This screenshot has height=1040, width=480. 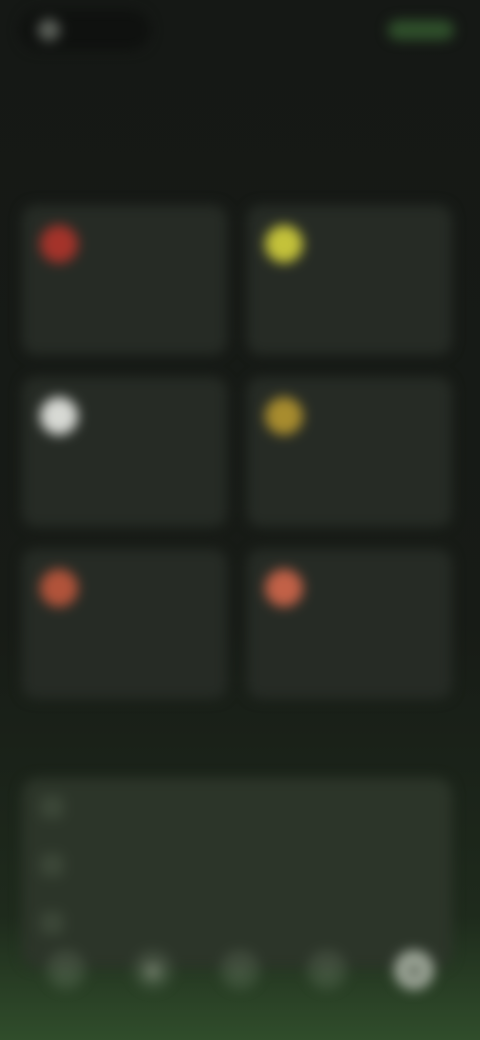 What do you see at coordinates (421, 30) in the screenshot?
I see `status-badge` at bounding box center [421, 30].